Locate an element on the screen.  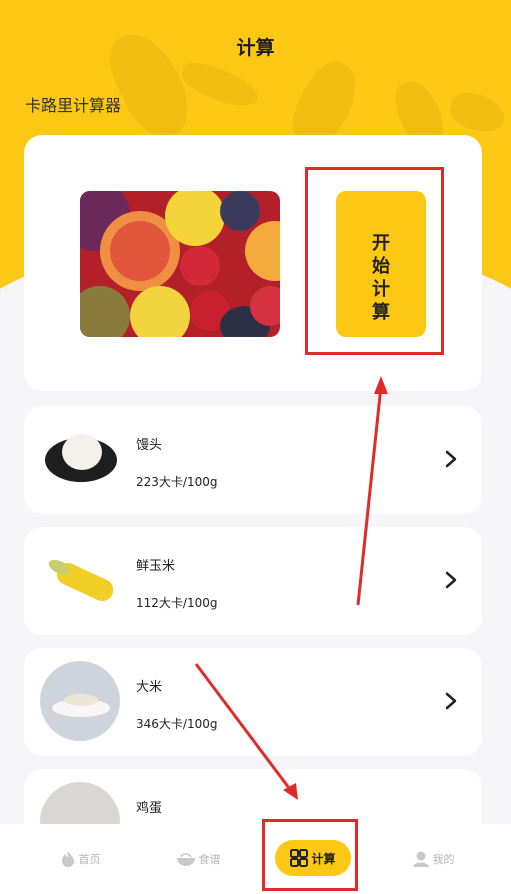
page-title: 计算 is located at coordinates (255, 48).